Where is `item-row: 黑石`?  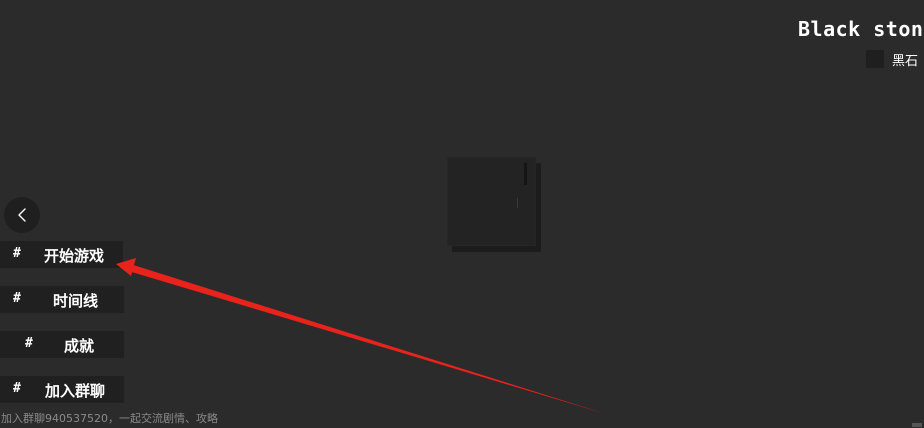 item-row: 黑石 is located at coordinates (892, 59).